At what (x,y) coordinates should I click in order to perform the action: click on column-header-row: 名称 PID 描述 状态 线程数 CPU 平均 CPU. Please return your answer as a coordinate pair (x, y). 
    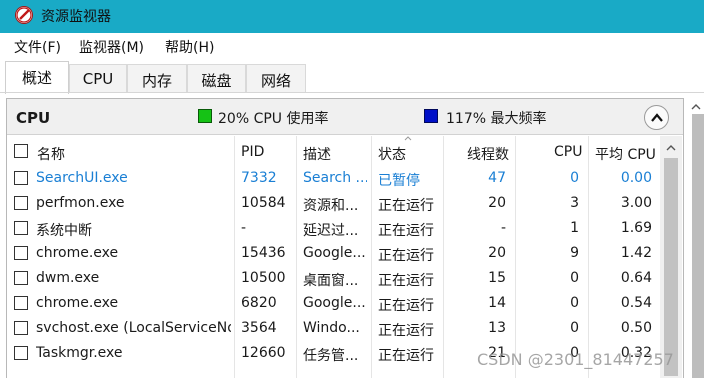
    Looking at the image, I should click on (333, 151).